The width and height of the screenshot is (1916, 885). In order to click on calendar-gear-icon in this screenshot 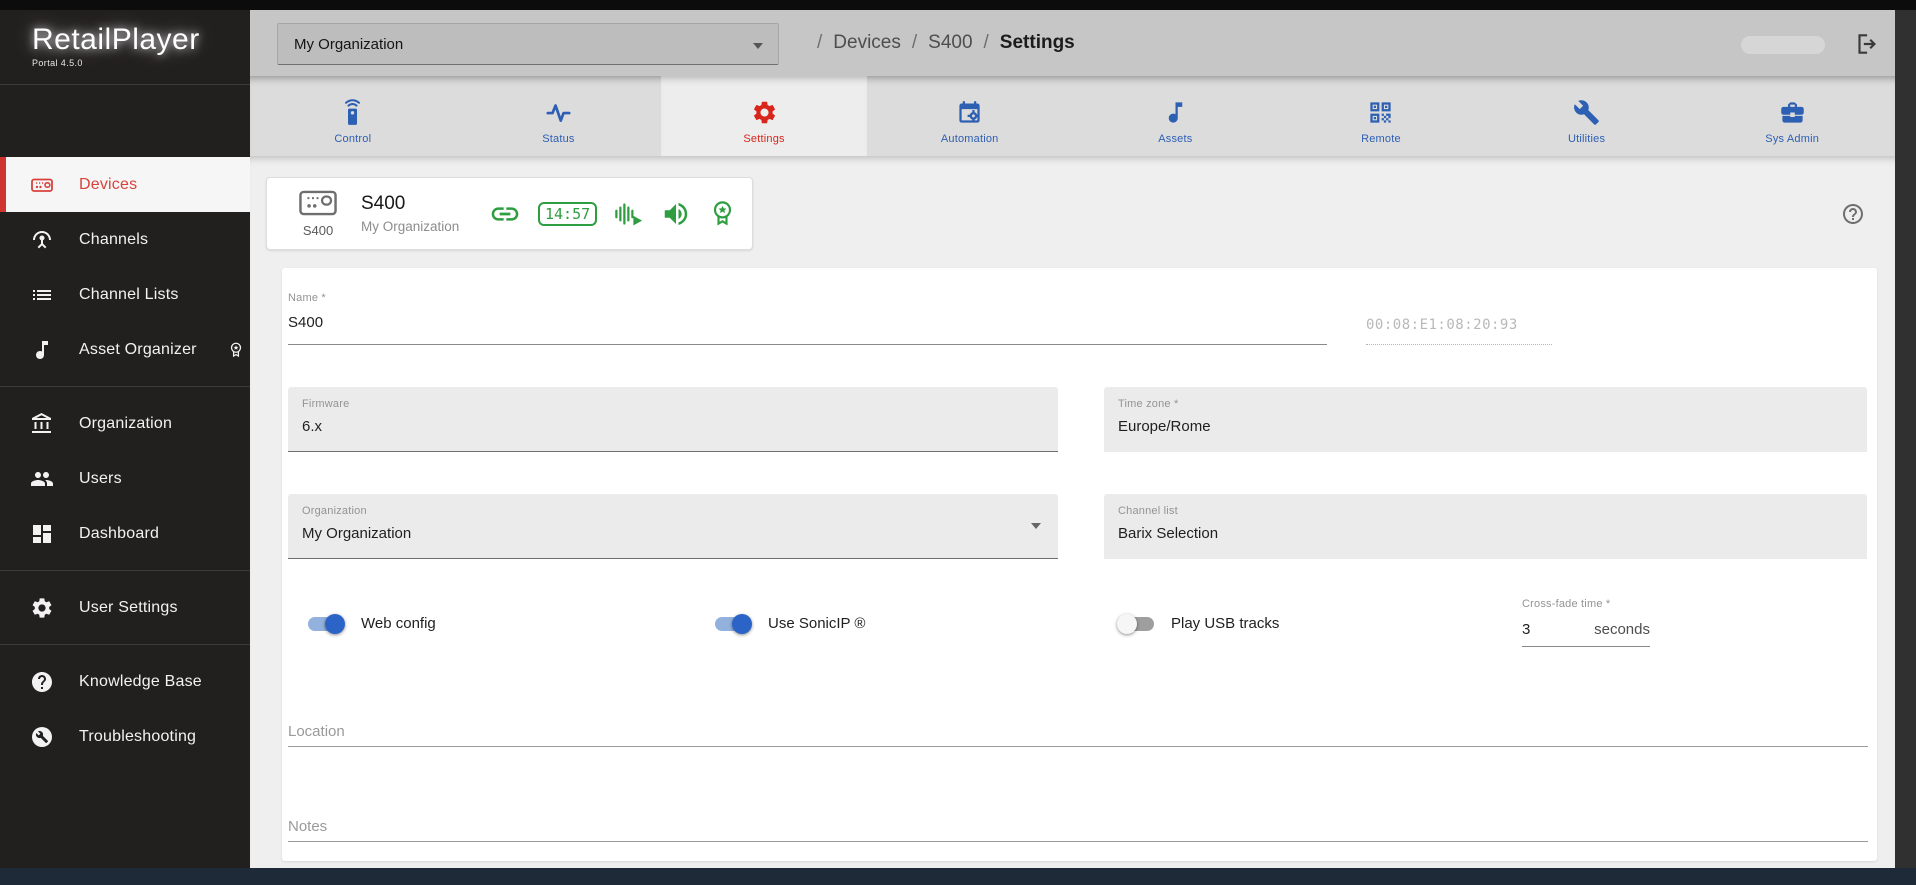, I will do `click(969, 112)`.